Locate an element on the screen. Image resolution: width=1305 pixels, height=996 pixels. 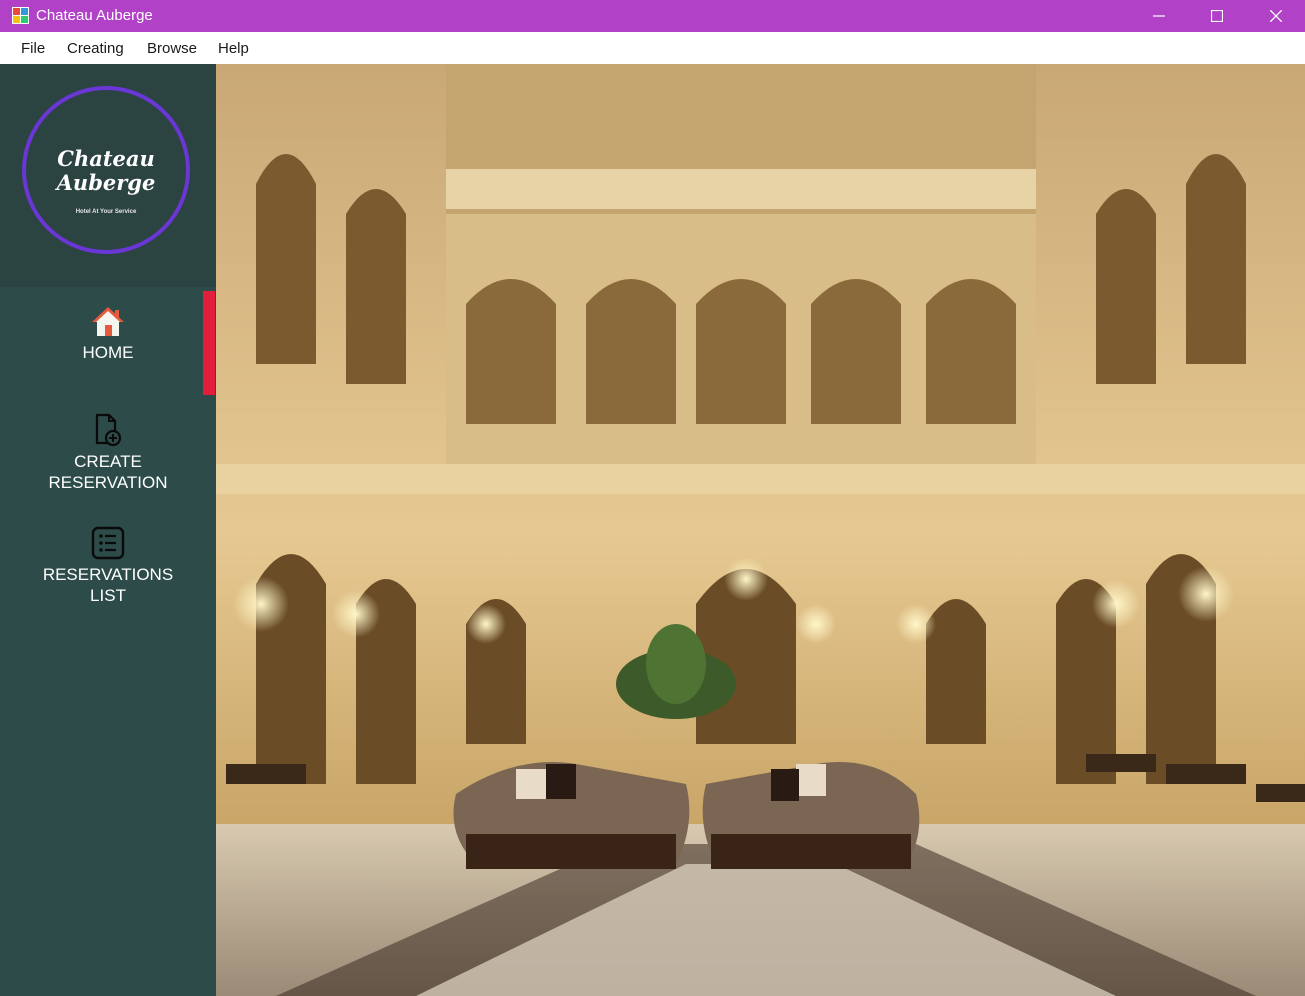
close-button is located at coordinates (1276, 16).